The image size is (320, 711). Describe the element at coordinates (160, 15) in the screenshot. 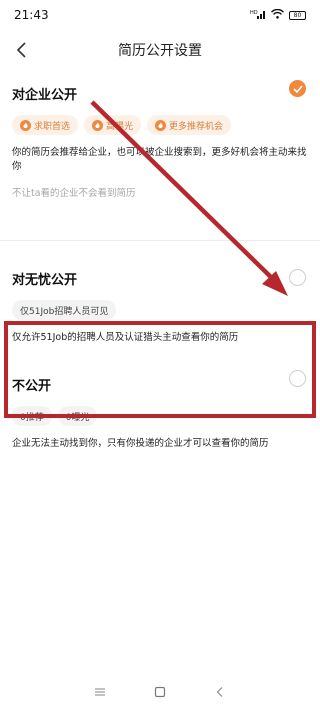

I see `status-bar: 21:43 HD 80` at that location.